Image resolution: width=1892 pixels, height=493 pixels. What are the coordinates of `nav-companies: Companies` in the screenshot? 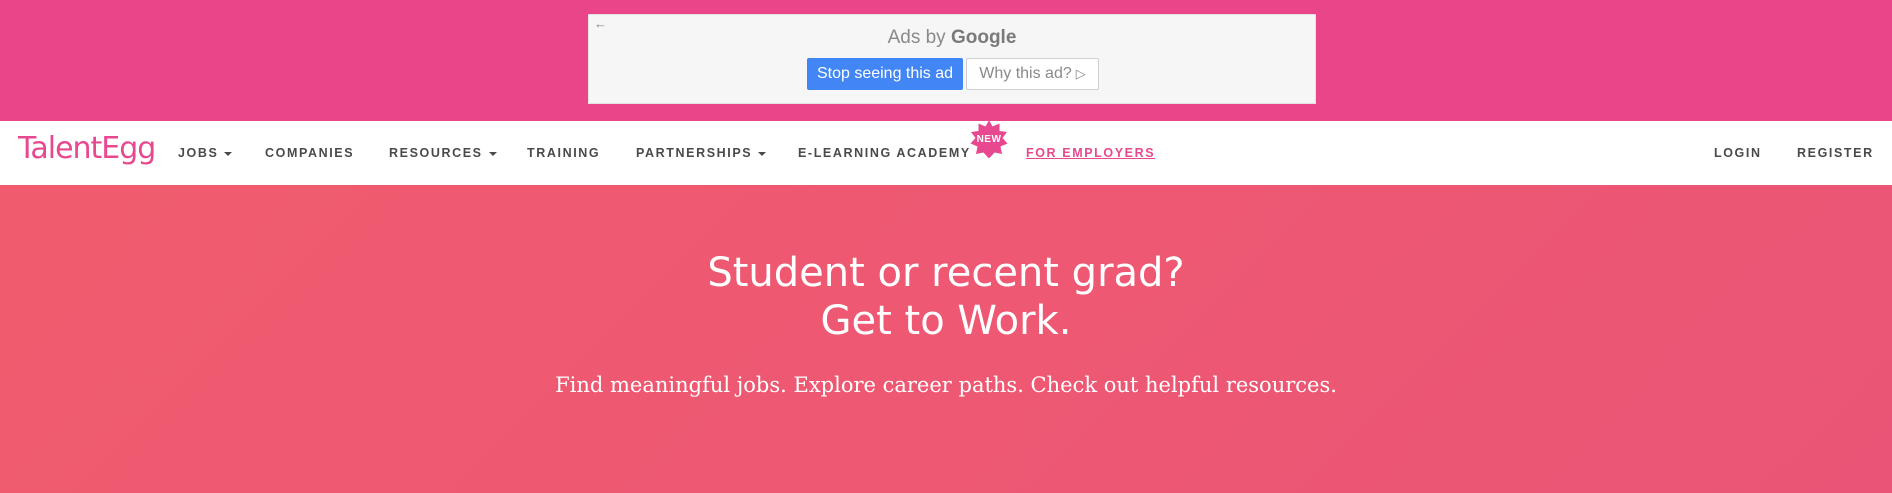 It's located at (309, 153).